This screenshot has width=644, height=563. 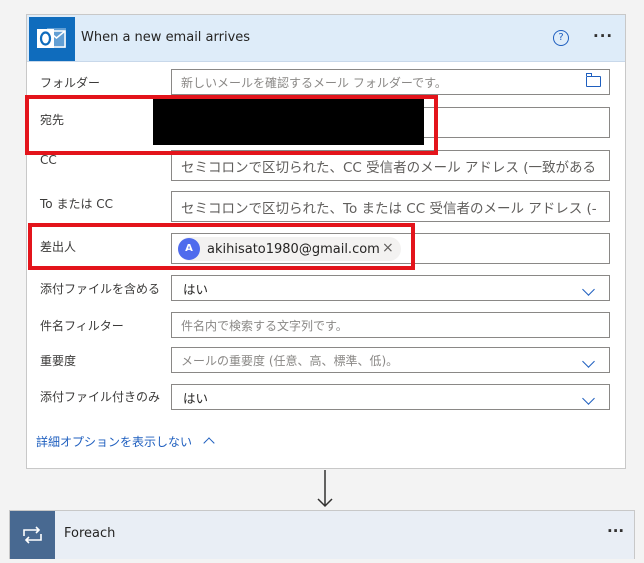 I want to click on trigger-header: When a new email arrives ? ···, so click(x=326, y=38).